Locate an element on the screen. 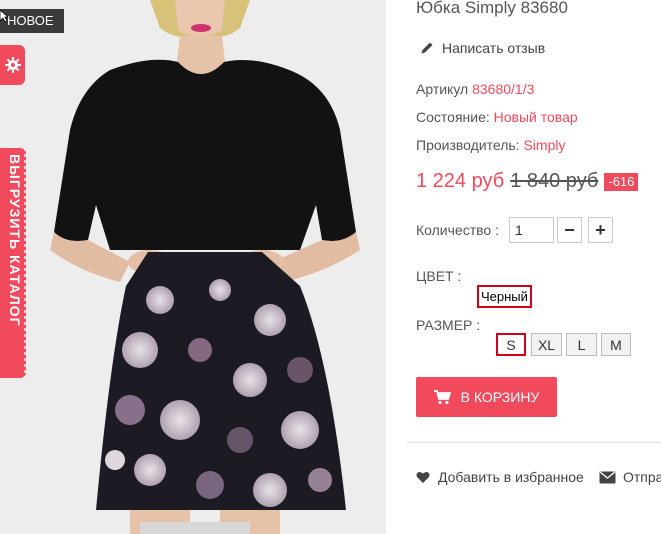 Image resolution: width=661 pixels, height=534 pixels. size-option-s: S is located at coordinates (511, 344).